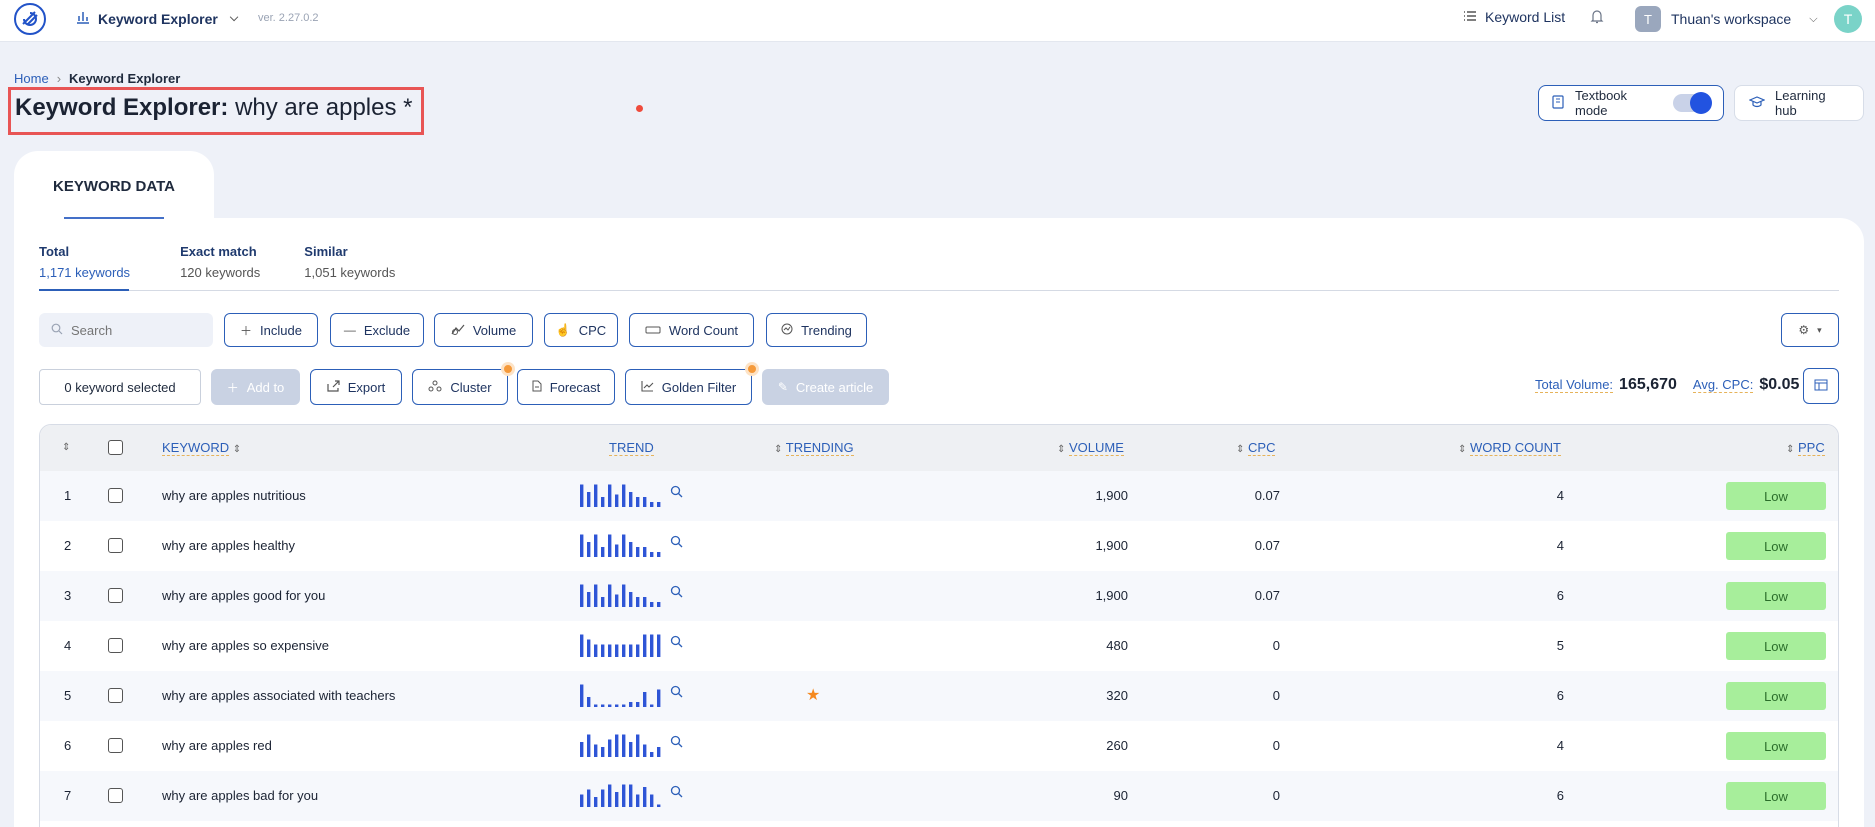 This screenshot has height=827, width=1875. What do you see at coordinates (939, 646) in the screenshot?
I see `table-row: 4 why are apples so expensive 480 0 5 Low` at bounding box center [939, 646].